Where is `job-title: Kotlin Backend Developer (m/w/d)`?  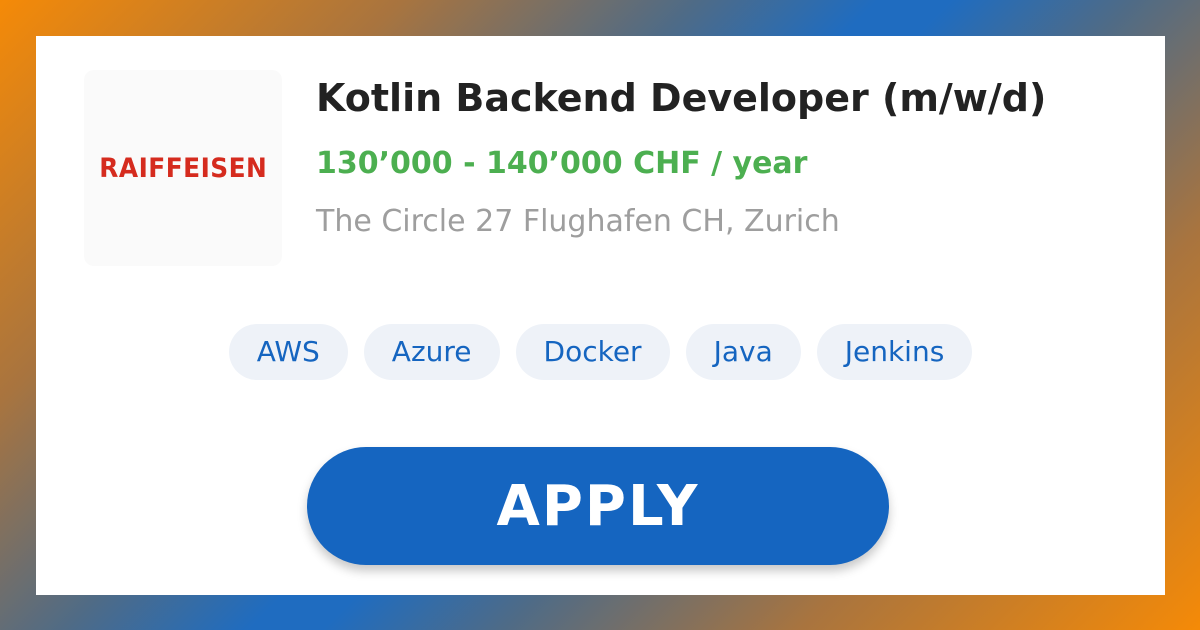
job-title: Kotlin Backend Developer (m/w/d) is located at coordinates (681, 98).